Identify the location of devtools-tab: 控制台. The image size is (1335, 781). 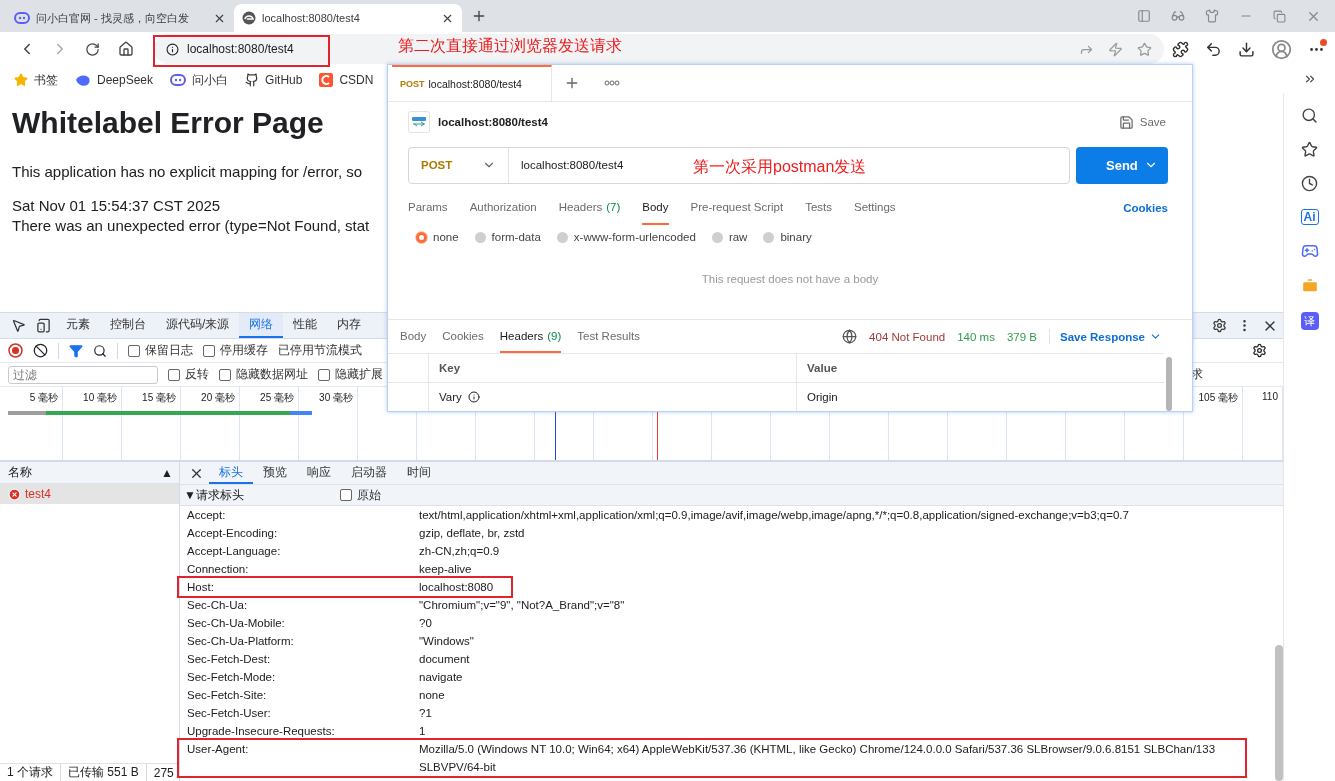
(128, 325).